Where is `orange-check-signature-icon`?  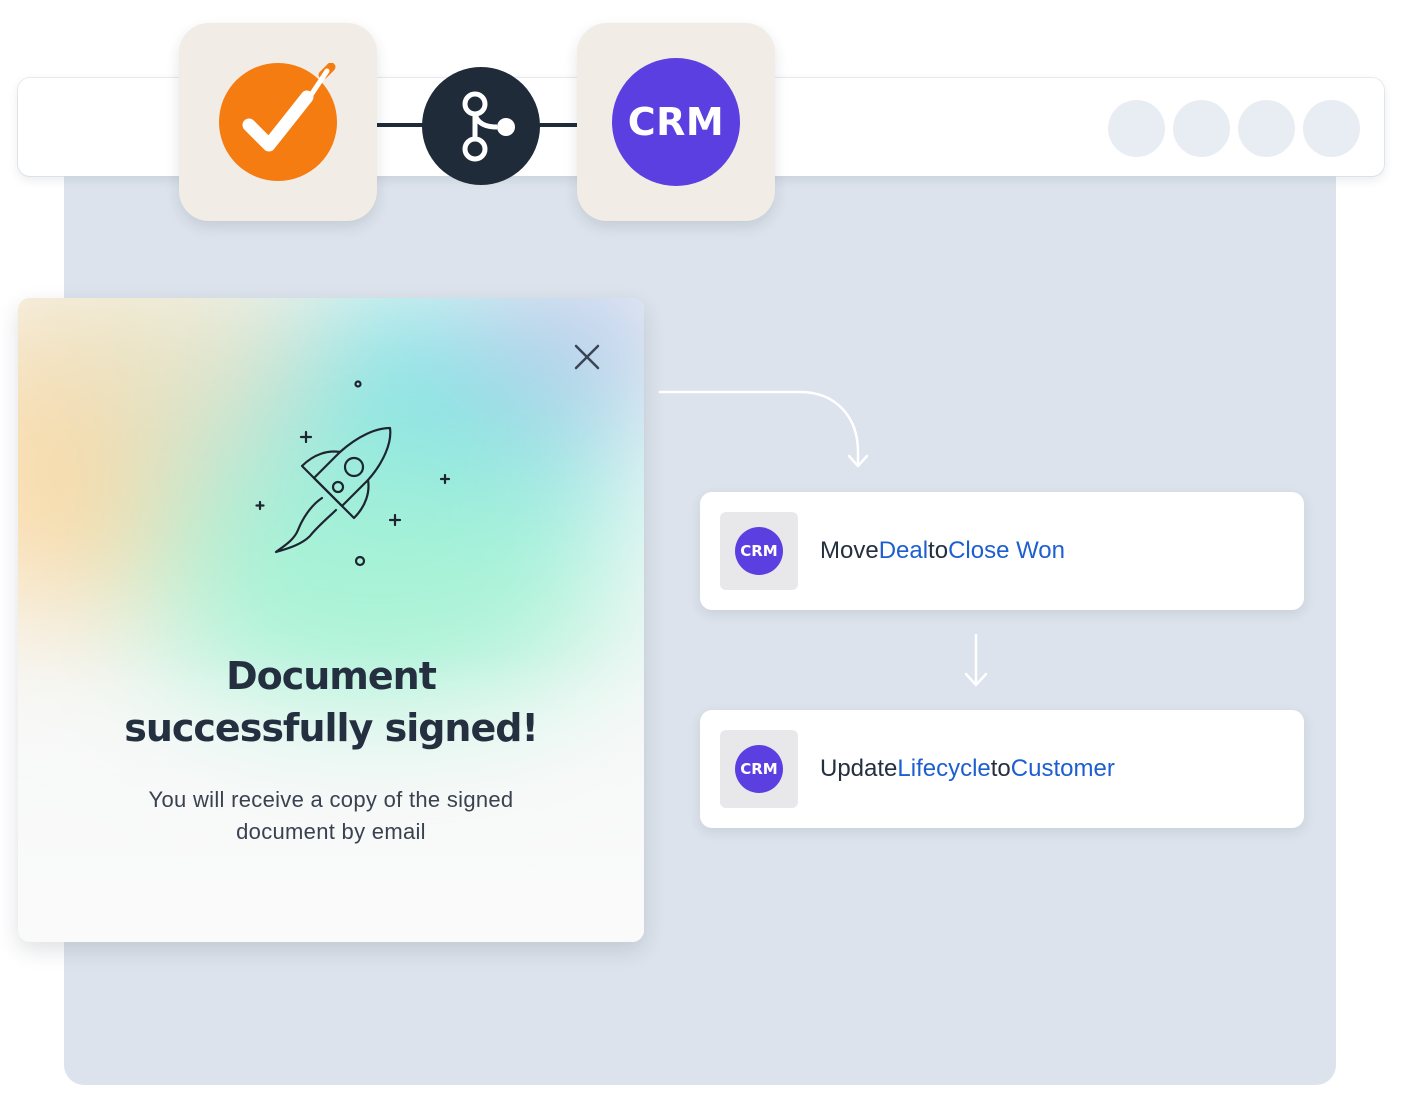
orange-check-signature-icon is located at coordinates (278, 122).